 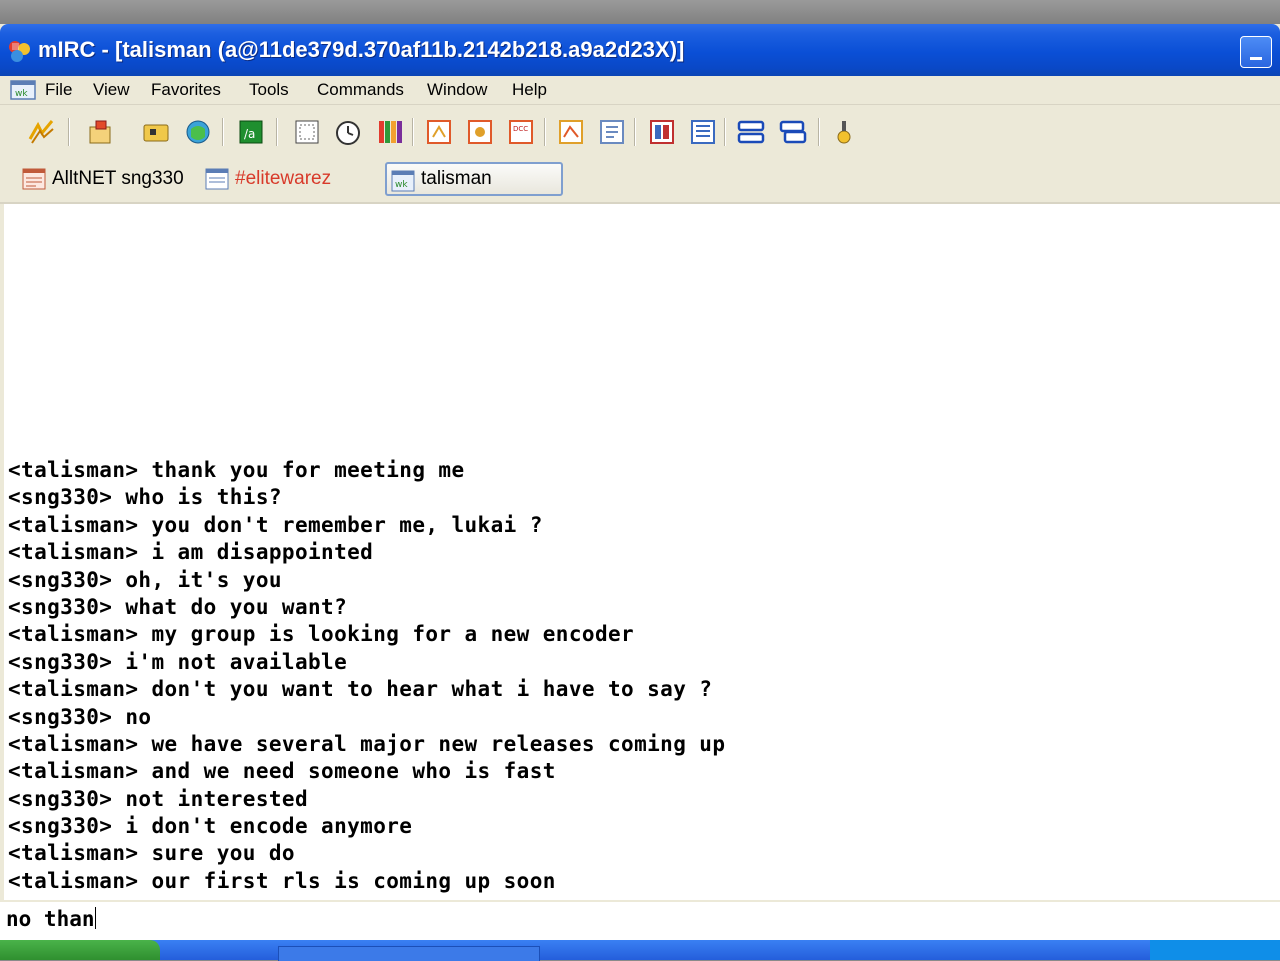 I want to click on svg-text: /a, so click(x=249, y=134).